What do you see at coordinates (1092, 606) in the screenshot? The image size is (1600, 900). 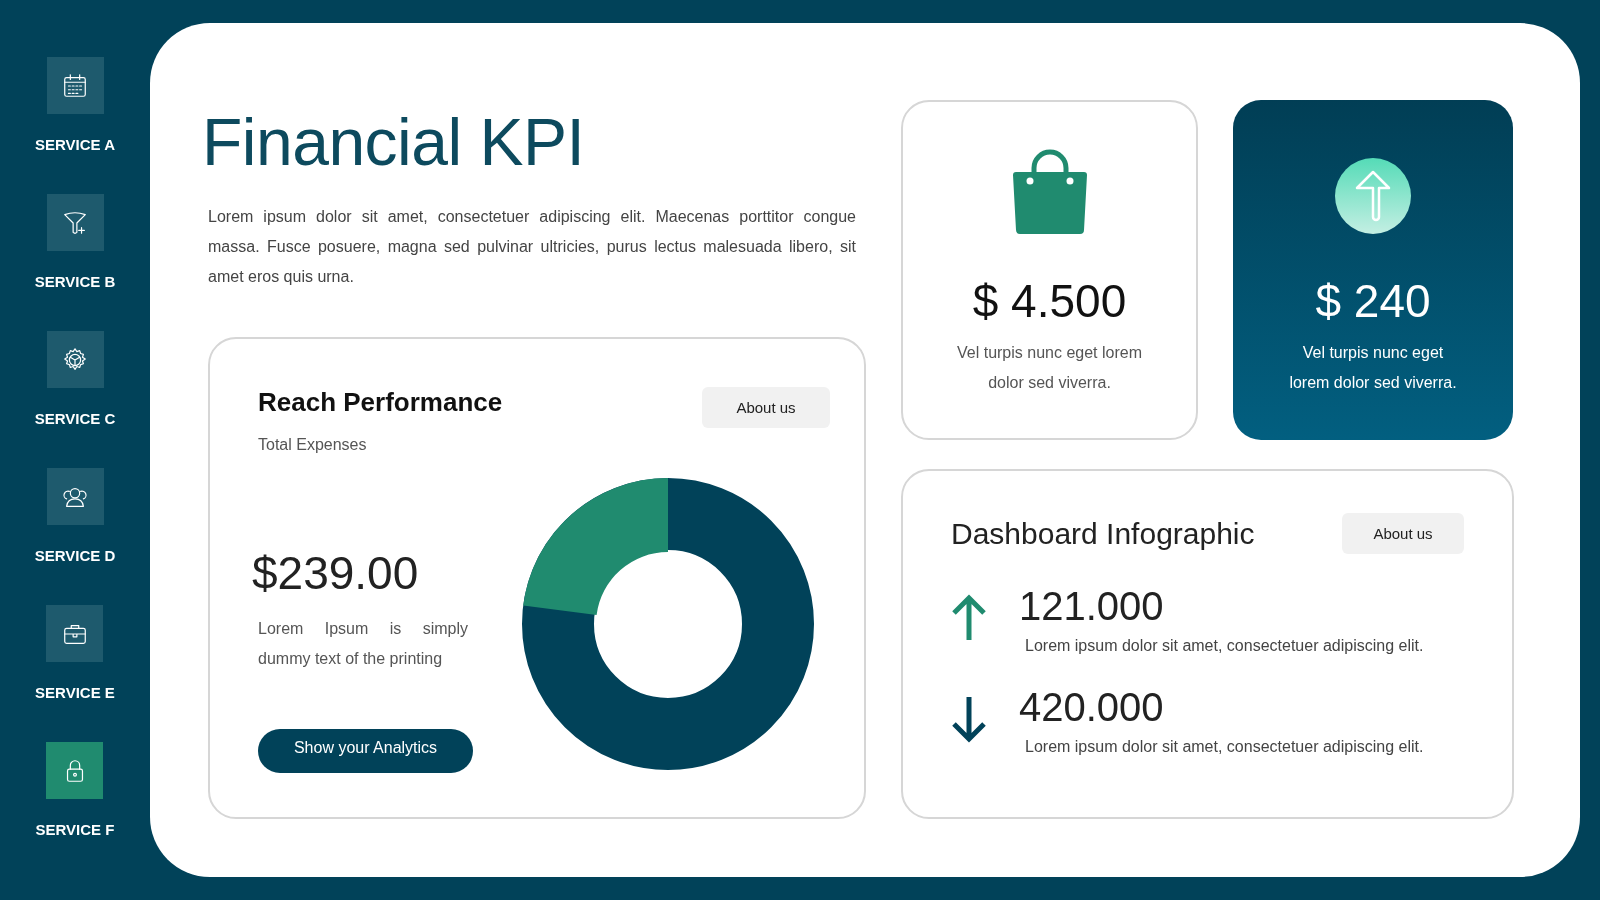 I see `metric-value: 121.000` at bounding box center [1092, 606].